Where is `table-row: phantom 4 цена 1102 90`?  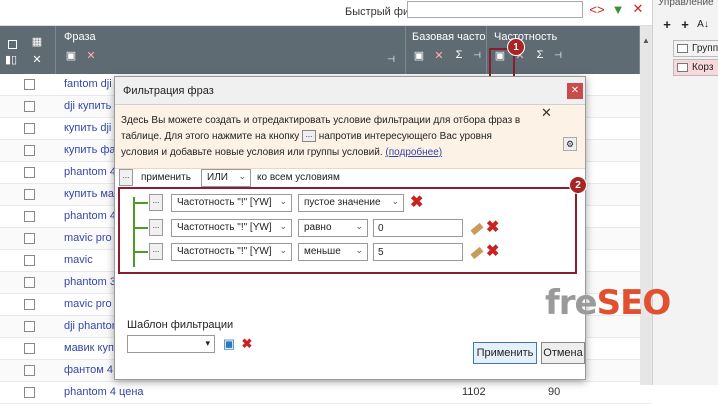 table-row: phantom 4 цена 1102 90 is located at coordinates (326, 393).